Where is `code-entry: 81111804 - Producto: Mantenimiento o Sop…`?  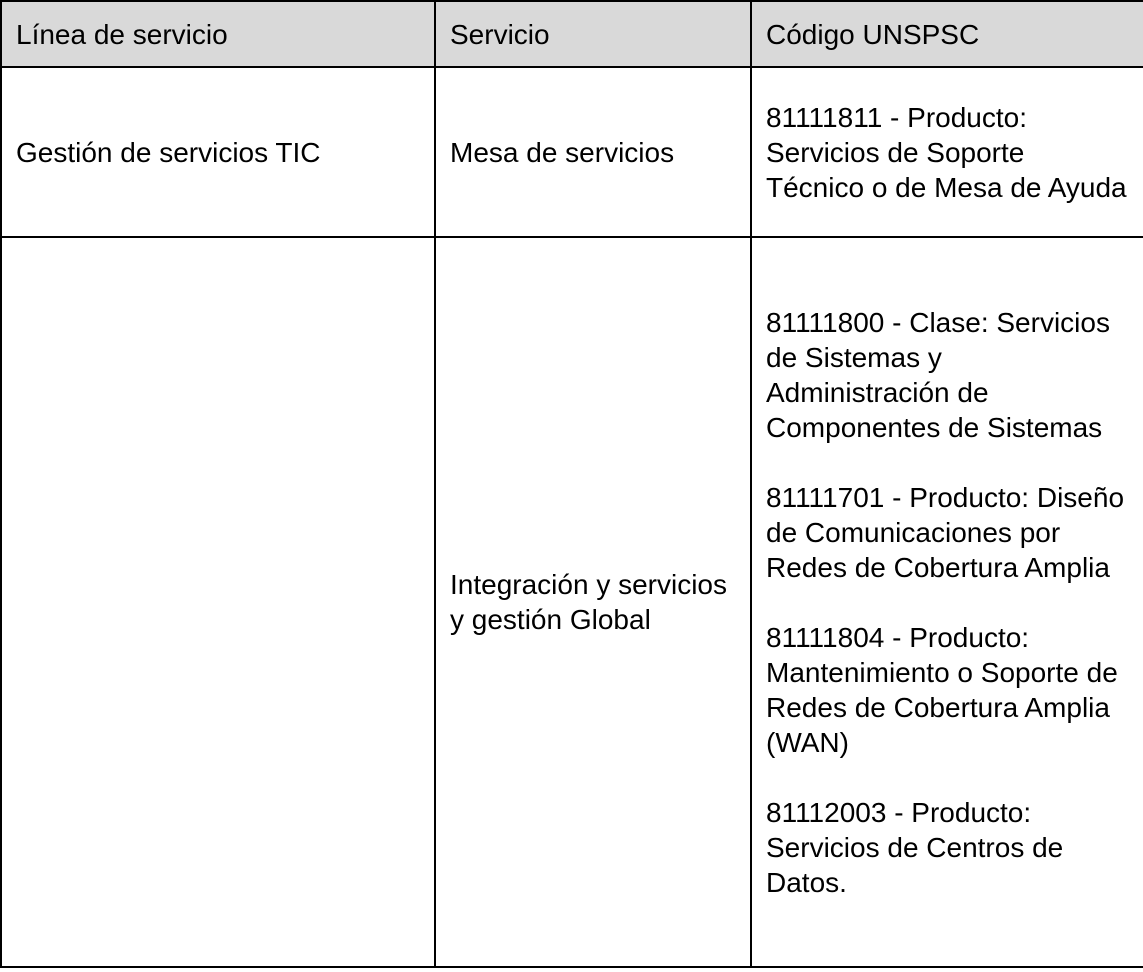 code-entry: 81111804 - Producto: Mantenimiento o Sop… is located at coordinates (942, 689).